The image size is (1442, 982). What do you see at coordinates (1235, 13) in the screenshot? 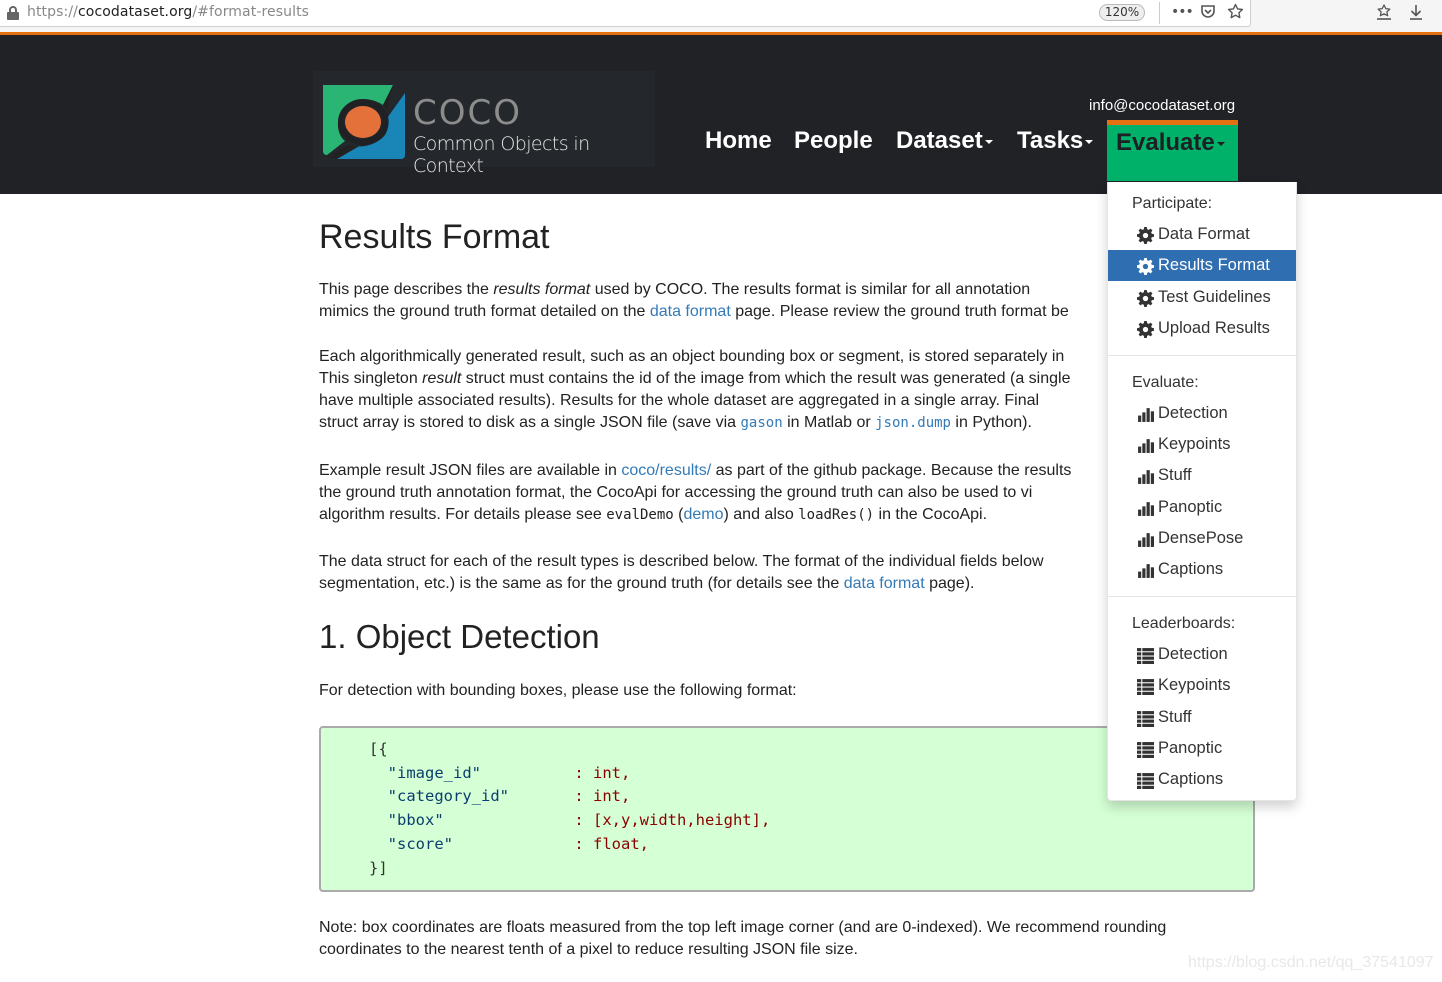
I see `bookmark-star-icon` at bounding box center [1235, 13].